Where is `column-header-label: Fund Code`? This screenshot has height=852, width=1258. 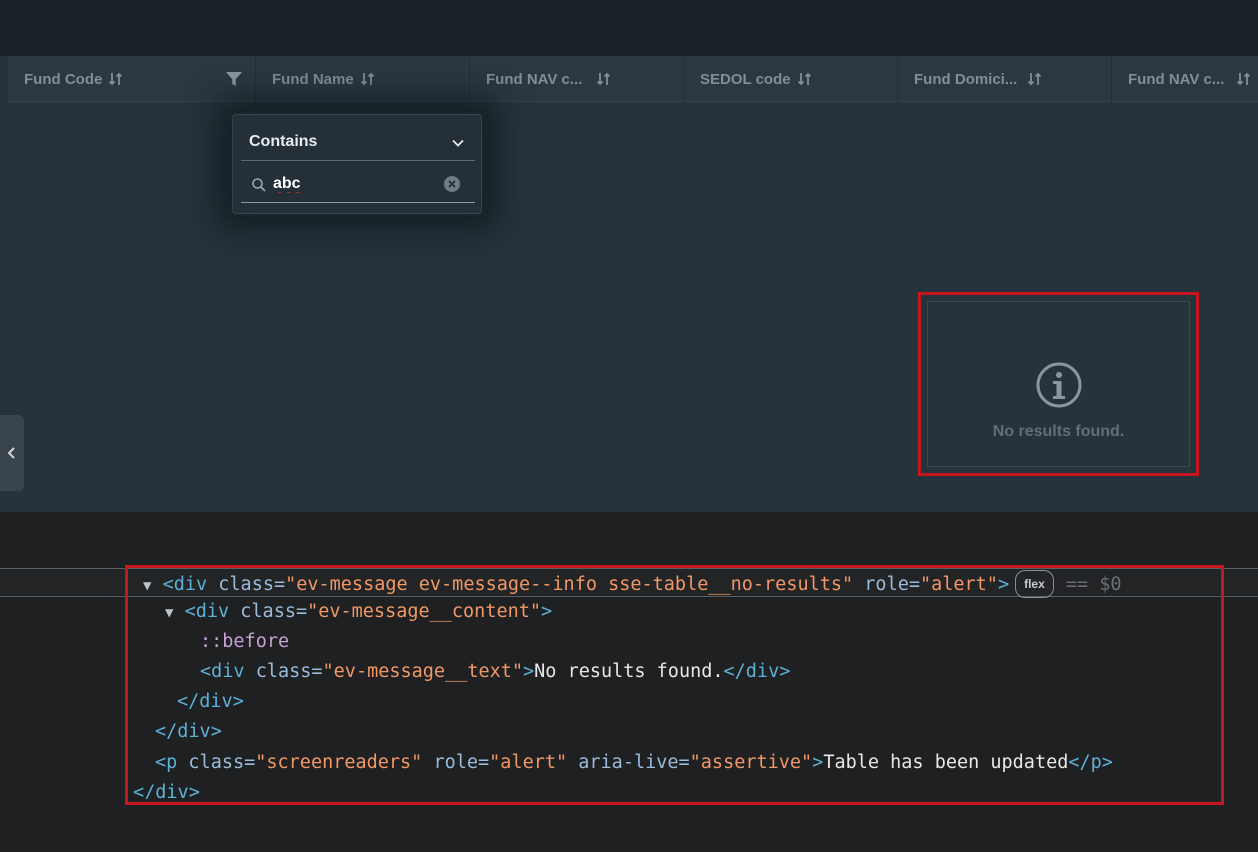 column-header-label: Fund Code is located at coordinates (63, 79).